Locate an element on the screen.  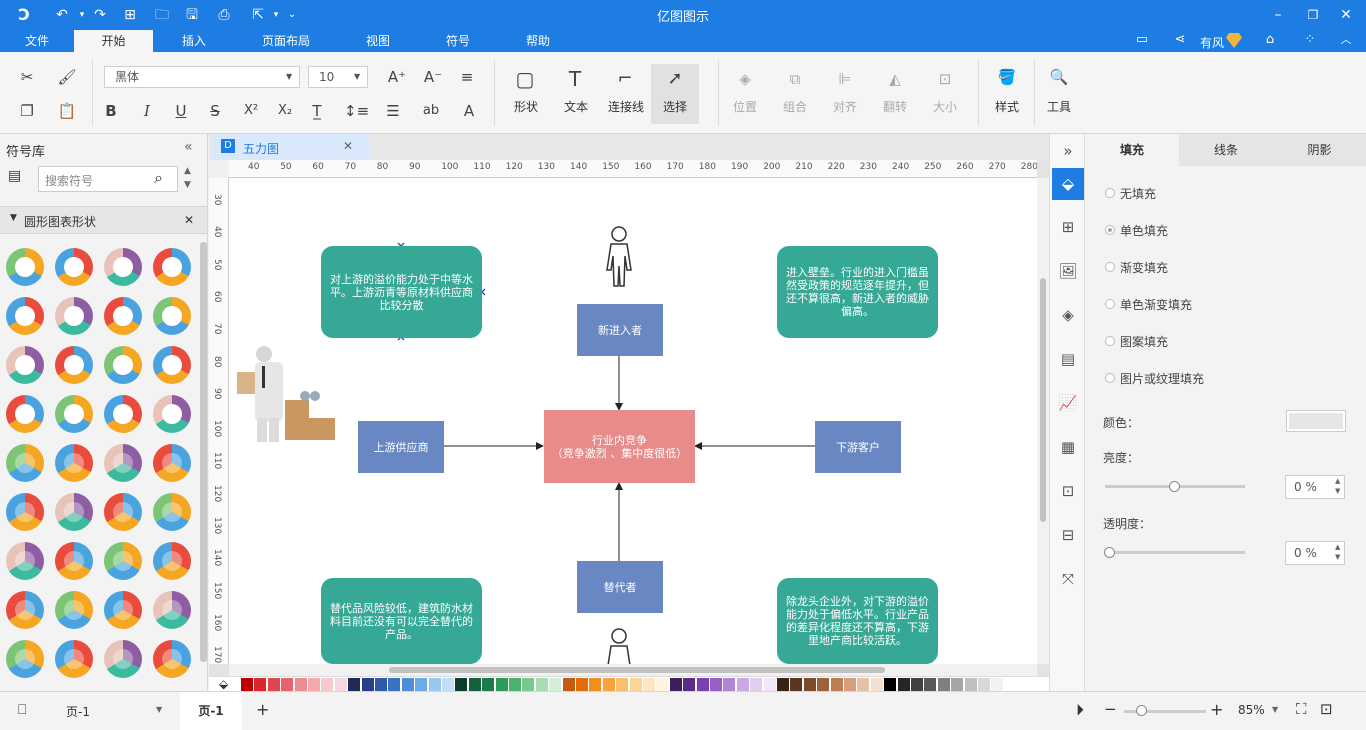
size-icon: ⊡ is located at coordinates (945, 79).